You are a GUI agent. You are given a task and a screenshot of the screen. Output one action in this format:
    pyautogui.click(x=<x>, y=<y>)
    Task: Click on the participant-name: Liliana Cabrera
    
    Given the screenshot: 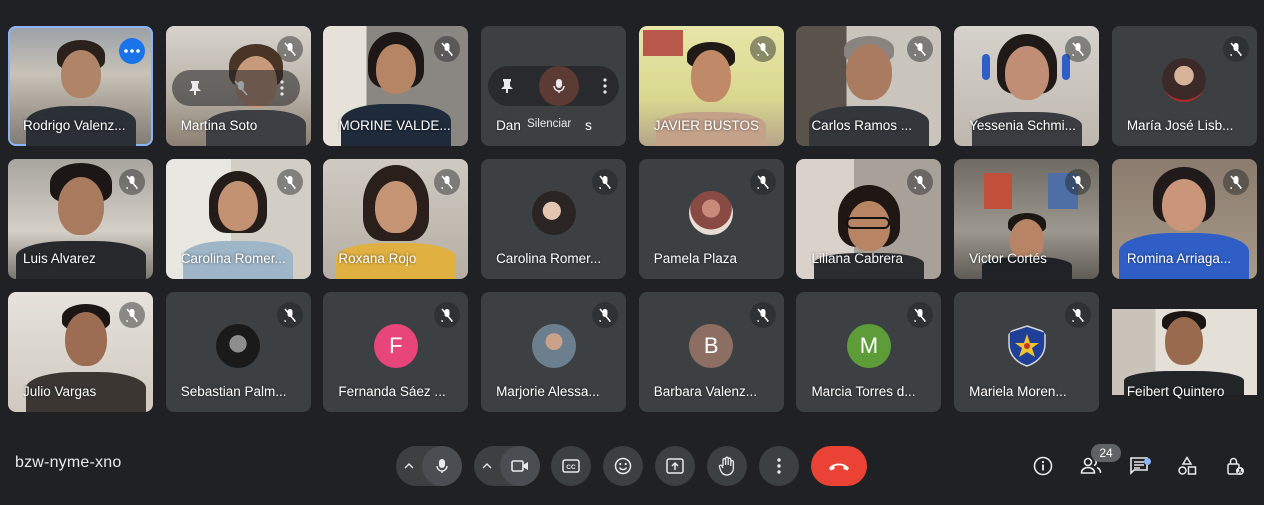 What is the action you would take?
    pyautogui.click(x=857, y=258)
    